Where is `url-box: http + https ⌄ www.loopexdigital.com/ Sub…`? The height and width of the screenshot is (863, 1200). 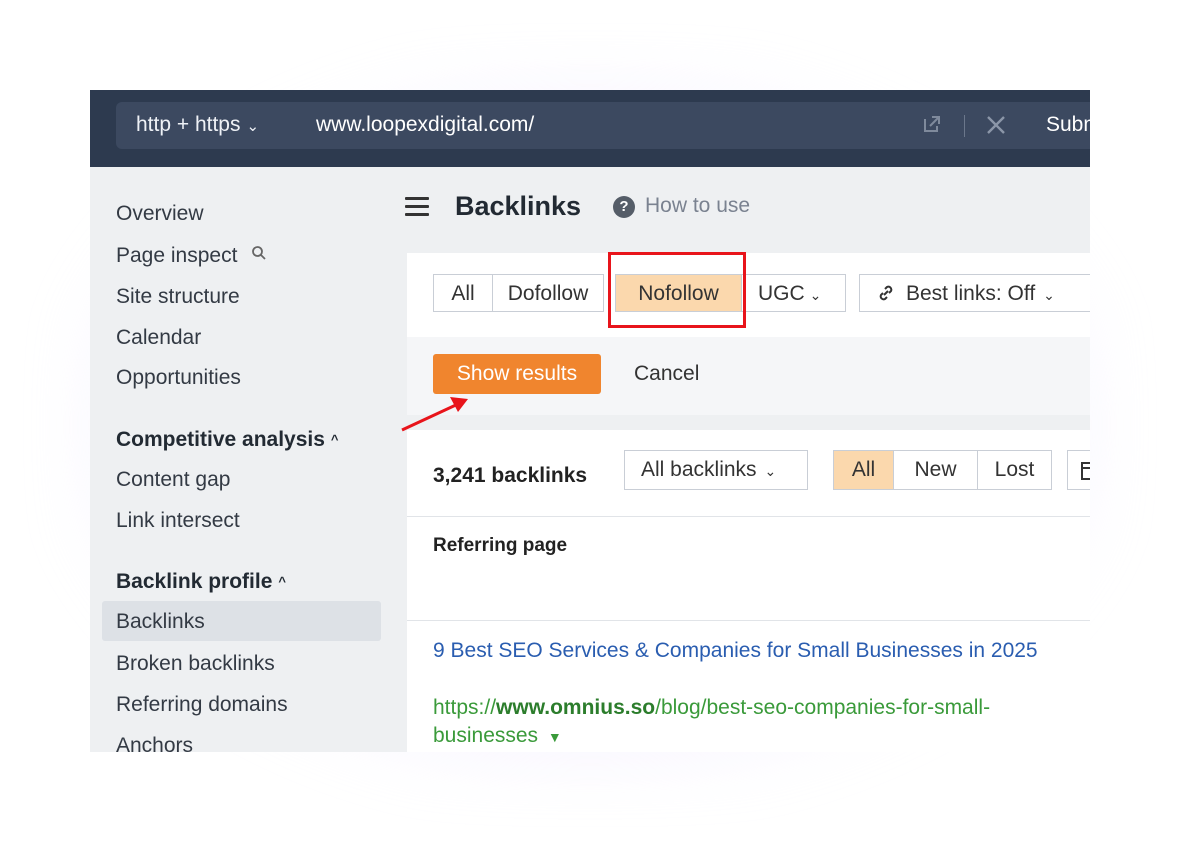
url-box: http + https ⌄ www.loopexdigital.com/ Sub… is located at coordinates (603, 125).